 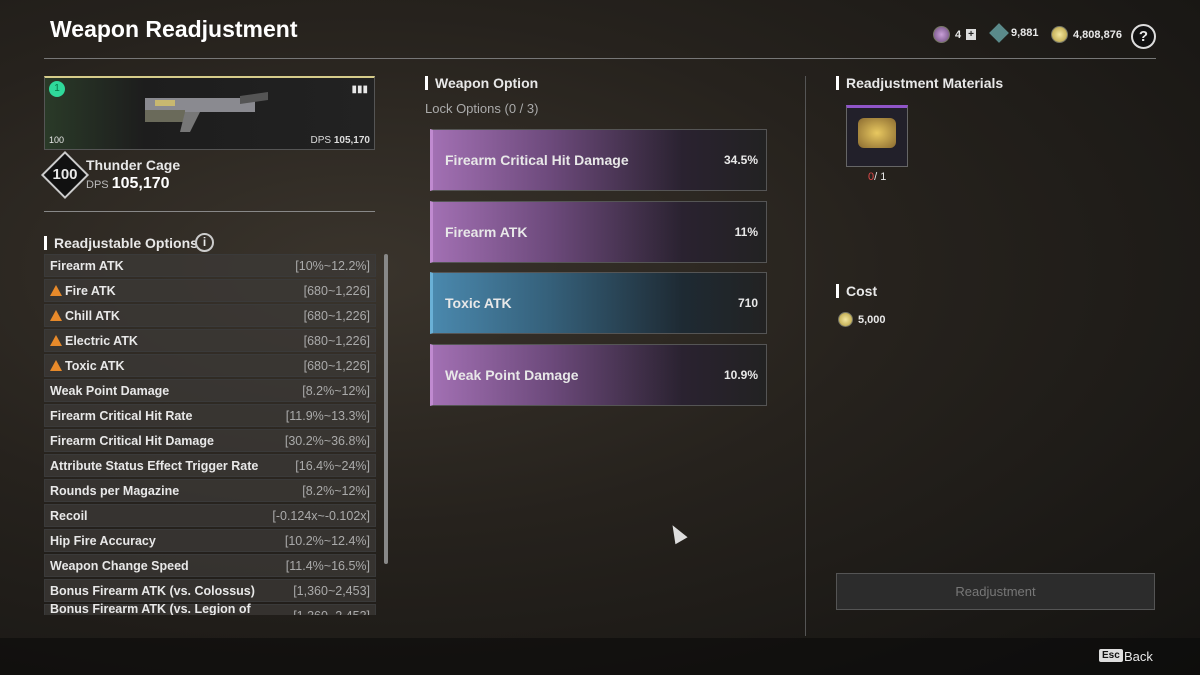 What do you see at coordinates (1138, 656) in the screenshot?
I see `back-button: Back` at bounding box center [1138, 656].